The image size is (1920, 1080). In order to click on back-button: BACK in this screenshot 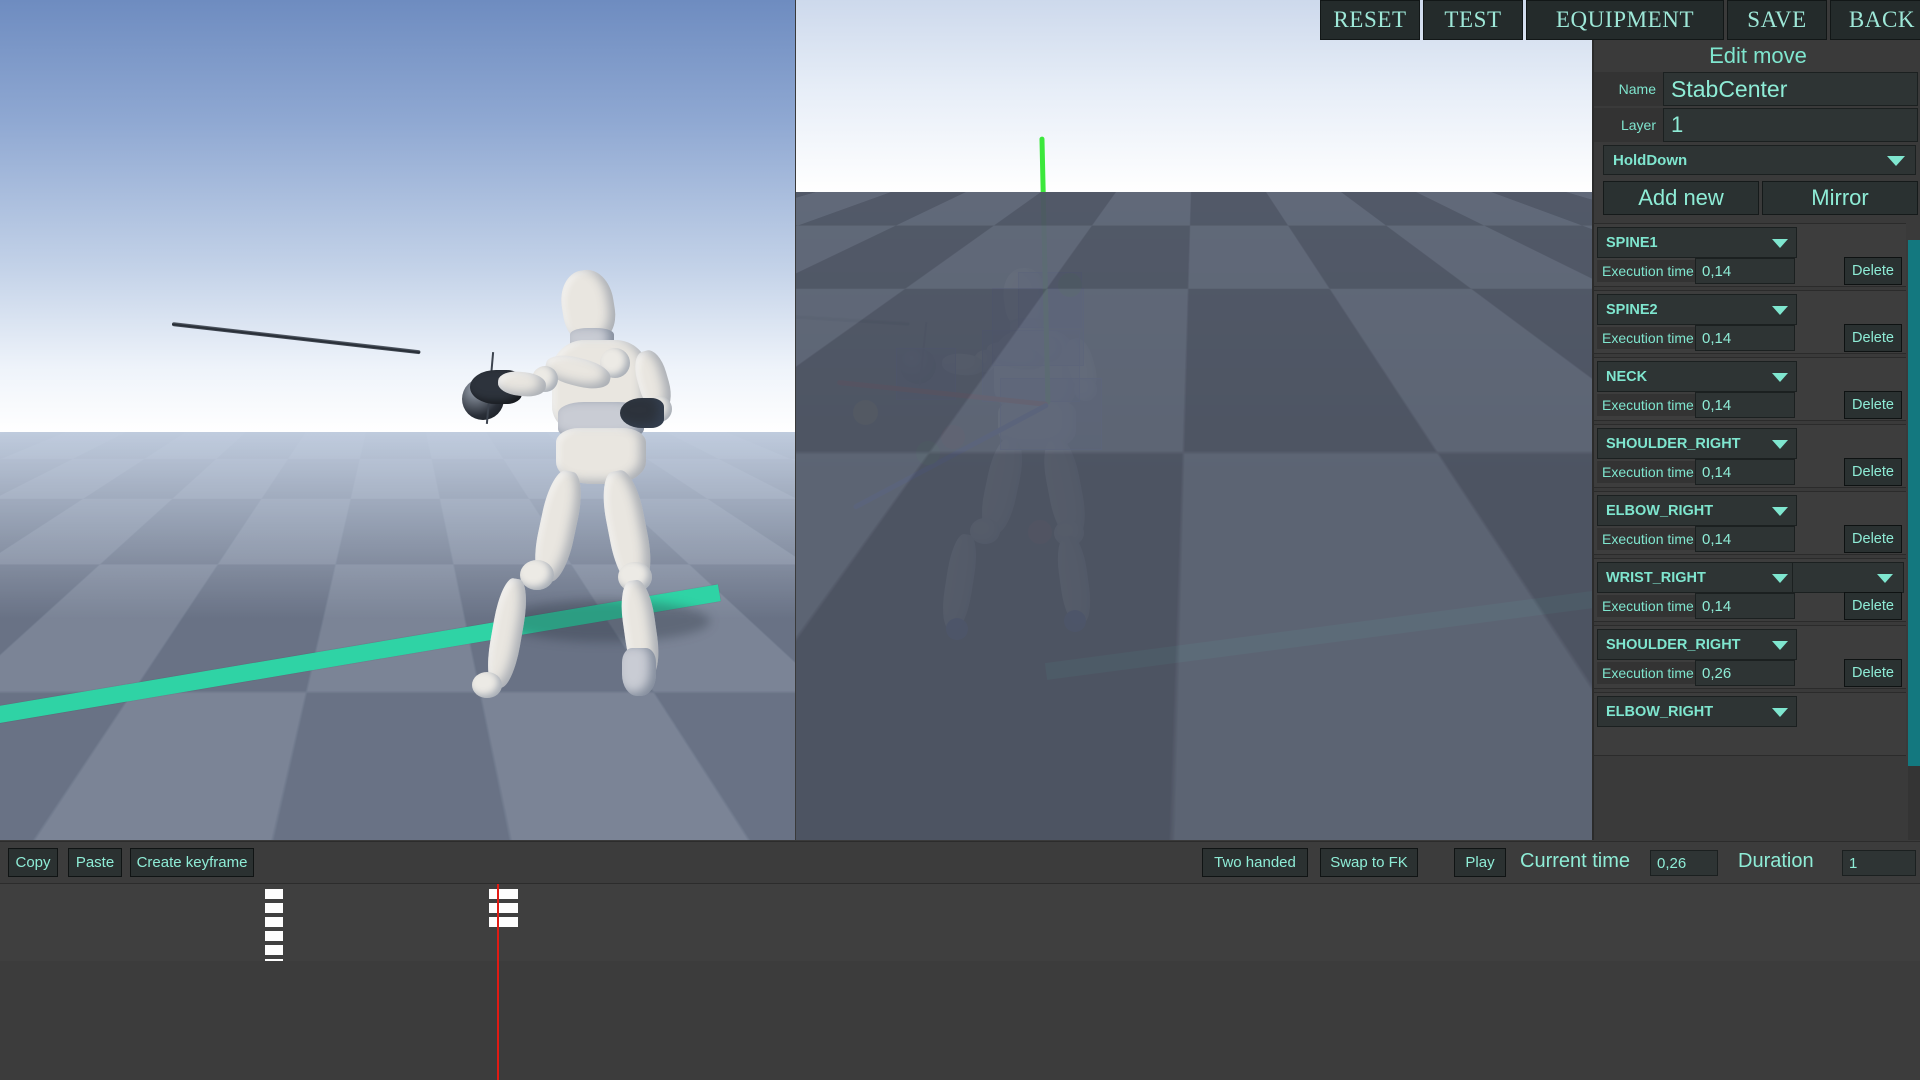, I will do `click(1875, 20)`.